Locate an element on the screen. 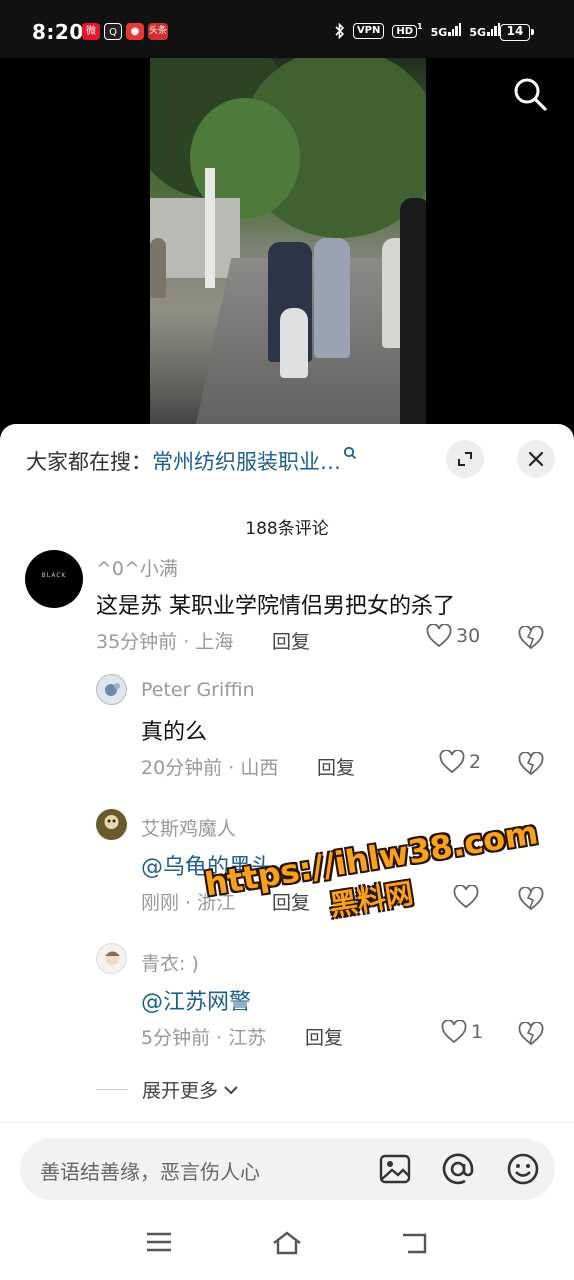 Image resolution: width=574 pixels, height=1280 pixels. weibo-icon: 微 is located at coordinates (91, 31).